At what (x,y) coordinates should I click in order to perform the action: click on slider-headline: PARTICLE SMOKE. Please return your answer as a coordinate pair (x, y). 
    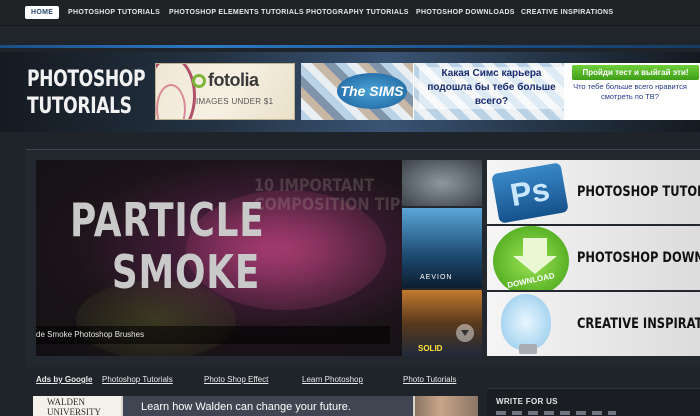
    Looking at the image, I should click on (167, 246).